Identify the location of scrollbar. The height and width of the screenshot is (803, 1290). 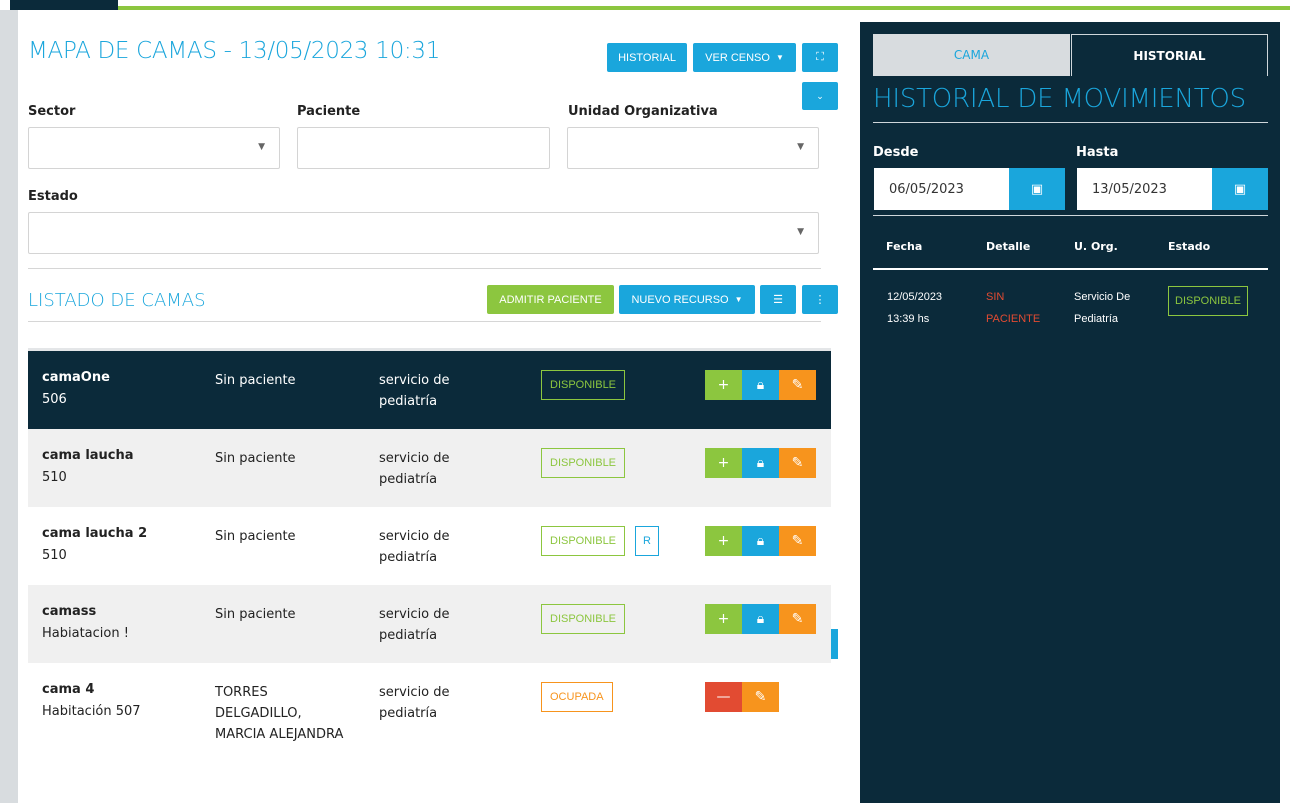
(834, 644).